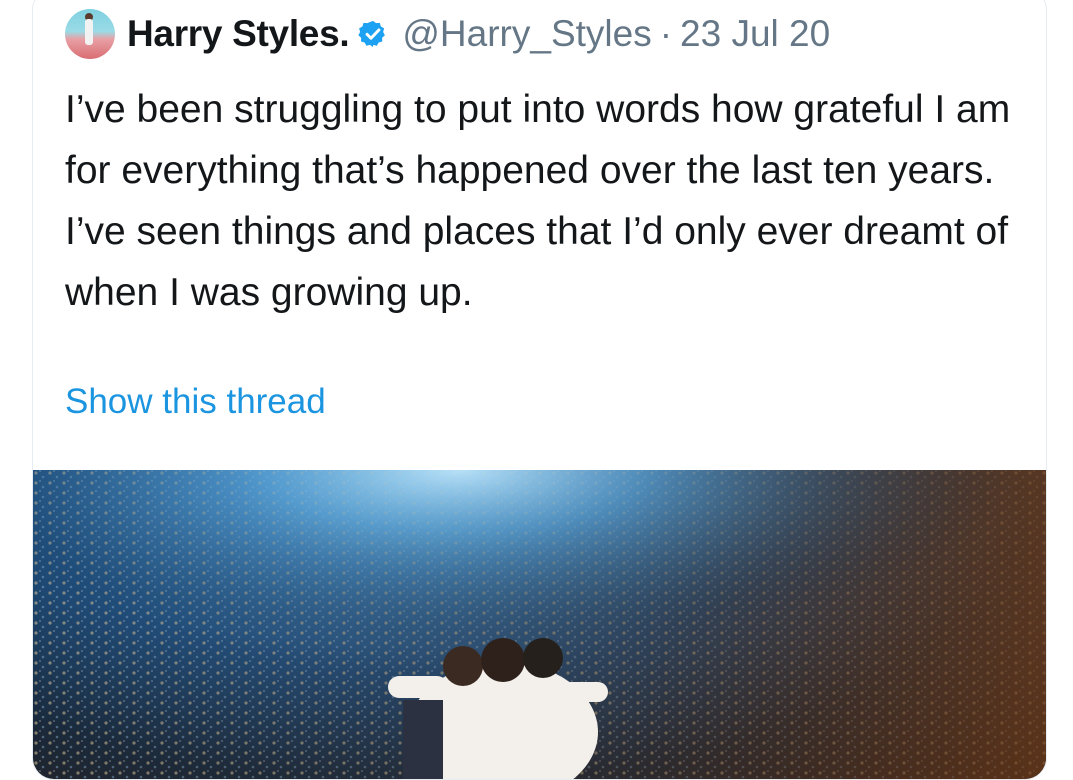  What do you see at coordinates (372, 34) in the screenshot?
I see `verified-badge-icon` at bounding box center [372, 34].